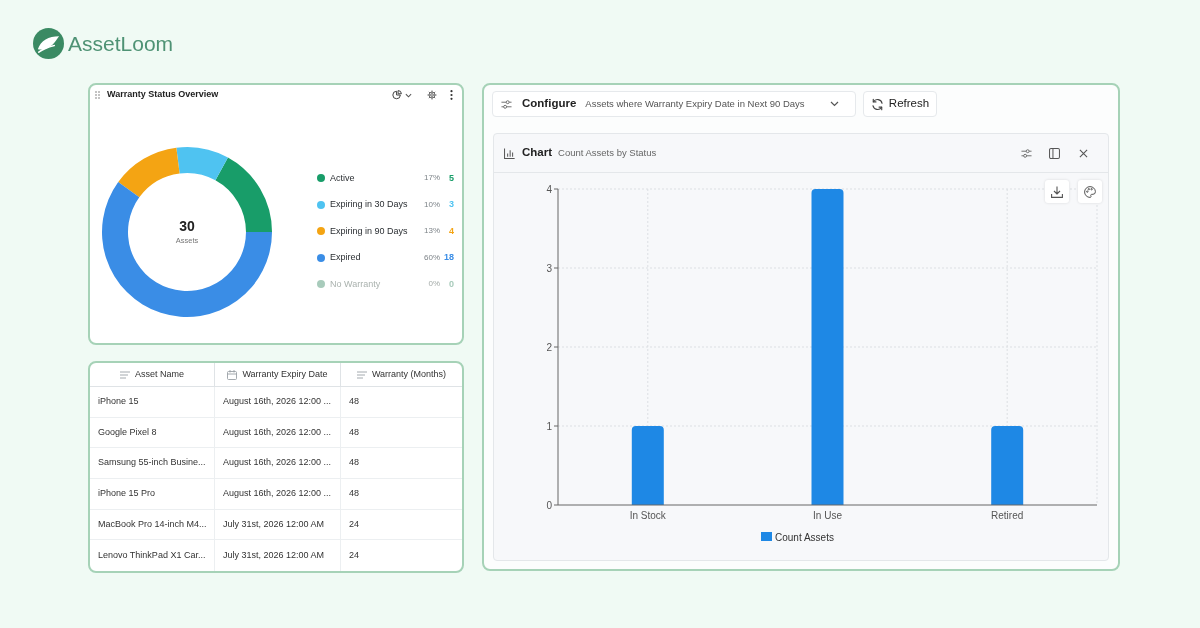 The height and width of the screenshot is (628, 1200). I want to click on widget-title: Warranty Status Overview, so click(163, 95).